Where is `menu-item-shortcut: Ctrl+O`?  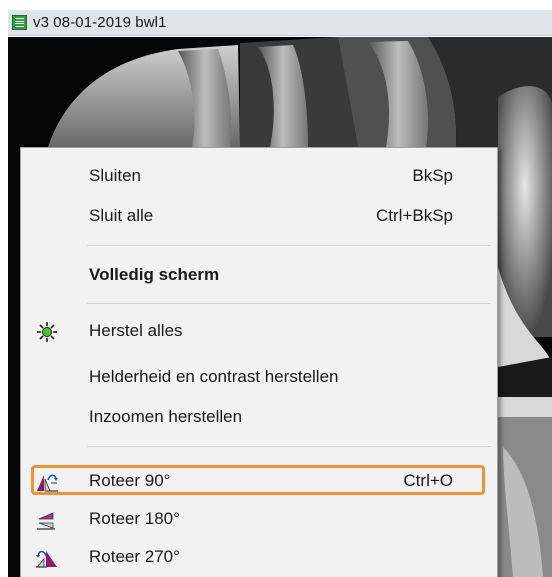
menu-item-shortcut: Ctrl+O is located at coordinates (428, 480).